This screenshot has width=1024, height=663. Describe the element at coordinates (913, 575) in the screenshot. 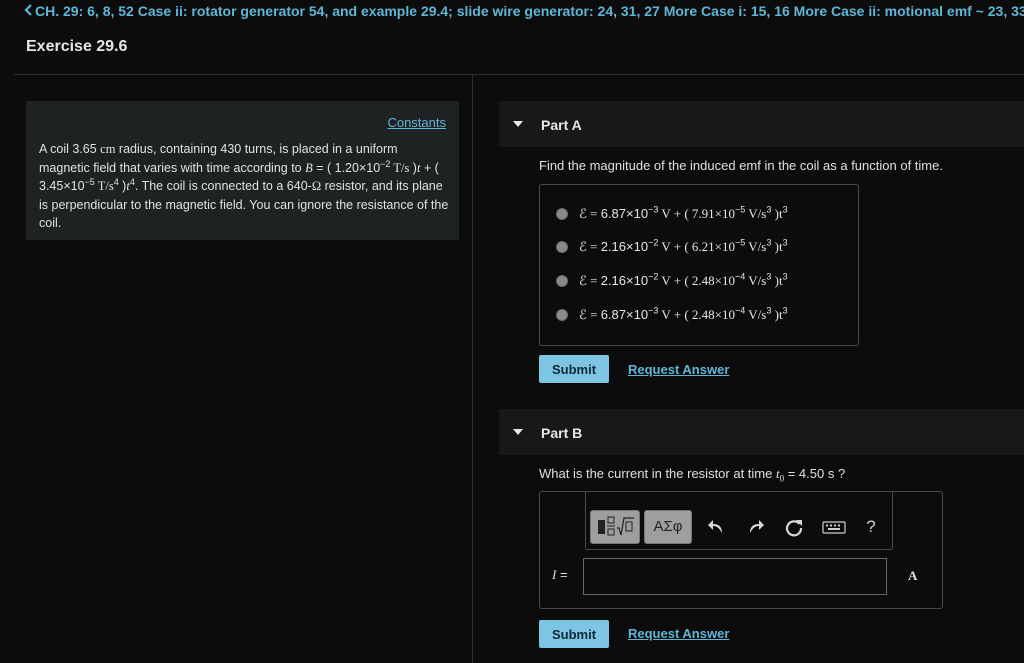

I see `answer-unit: A` at that location.